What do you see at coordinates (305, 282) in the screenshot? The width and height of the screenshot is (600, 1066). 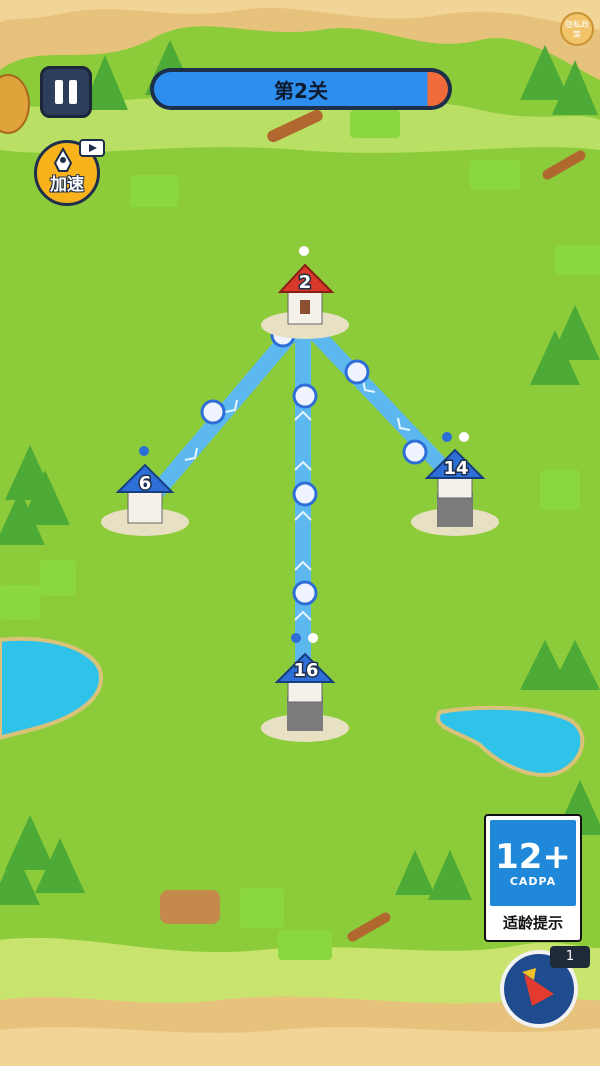 I see `tower-count: 2` at bounding box center [305, 282].